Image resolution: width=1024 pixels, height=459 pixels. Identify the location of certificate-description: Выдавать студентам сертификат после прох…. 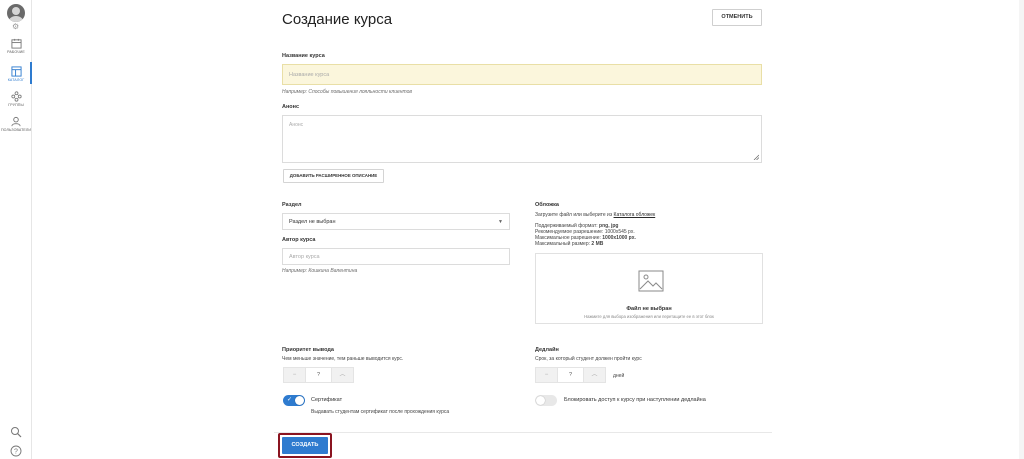
(380, 412).